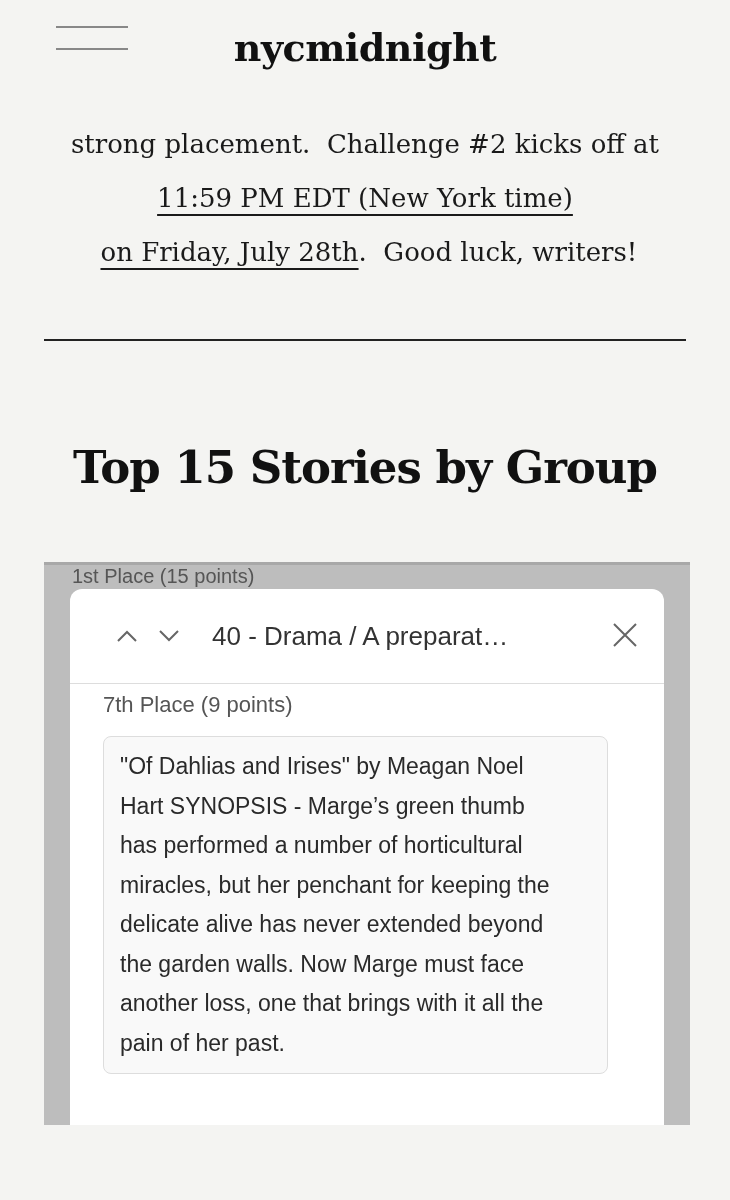  Describe the element at coordinates (365, 47) in the screenshot. I see `site-title: nycmidnight` at that location.